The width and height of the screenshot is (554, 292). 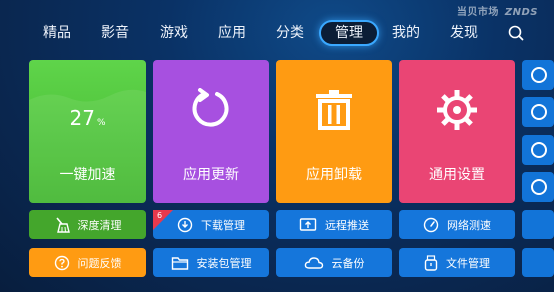 What do you see at coordinates (223, 225) in the screenshot?
I see `download-manager-label: 下载管理` at bounding box center [223, 225].